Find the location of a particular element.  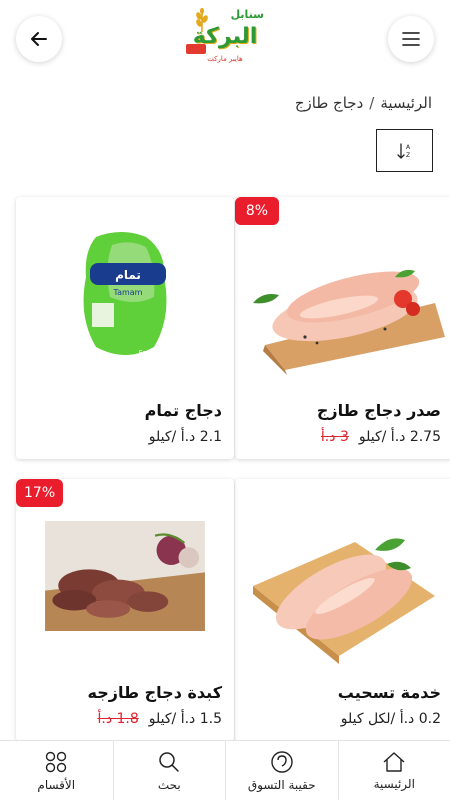

hamburger-menu-icon is located at coordinates (411, 39).